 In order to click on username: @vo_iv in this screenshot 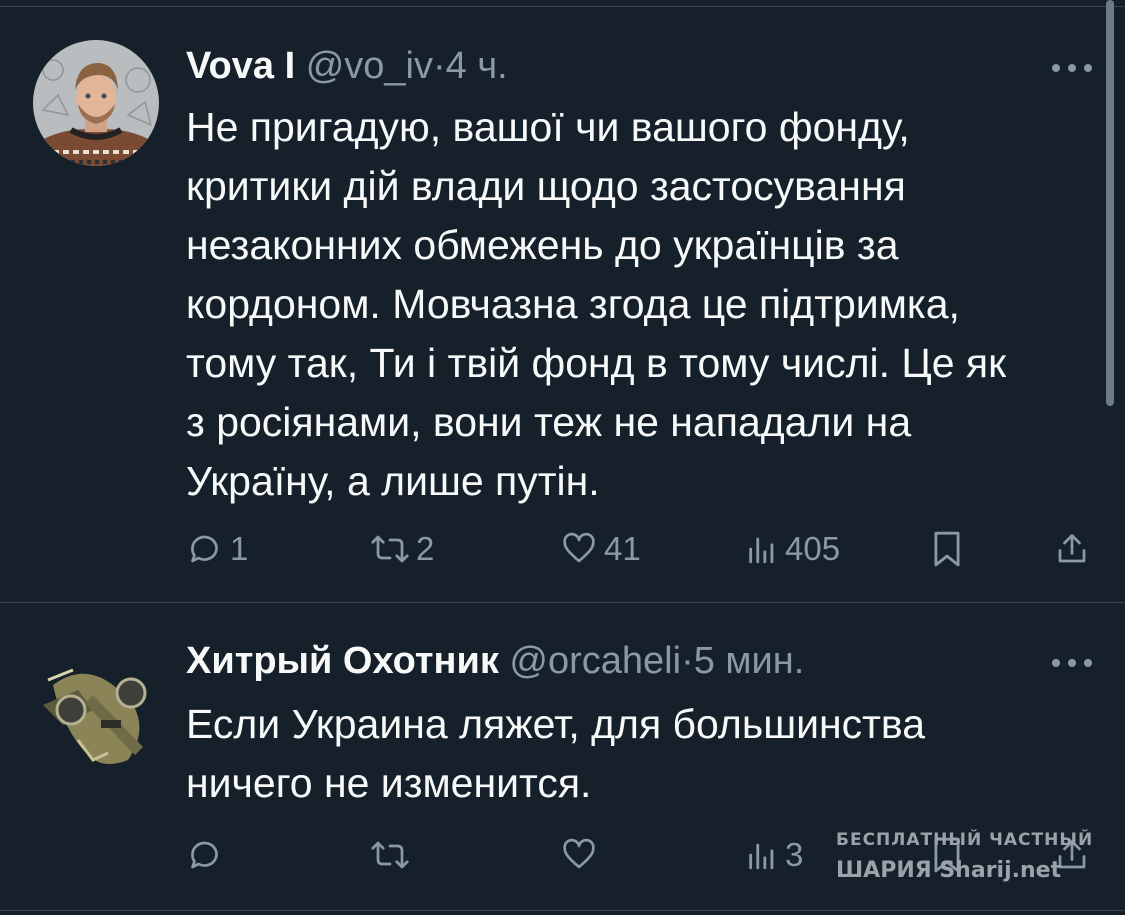, I will do `click(369, 66)`.